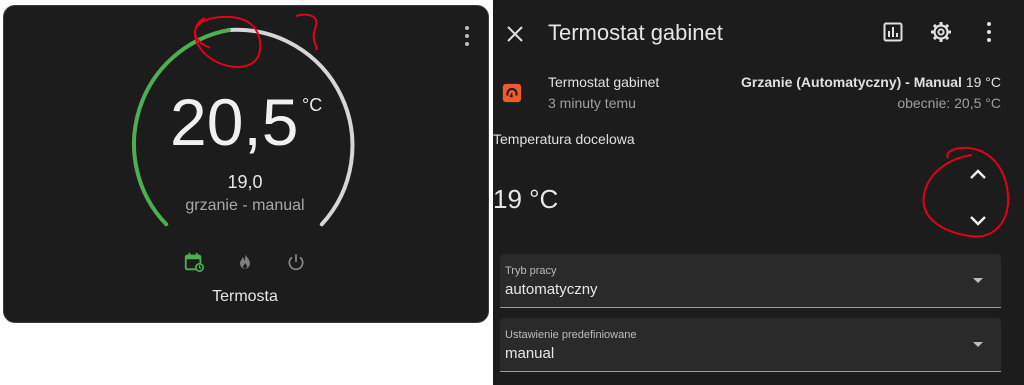 The width and height of the screenshot is (1024, 385). What do you see at coordinates (245, 205) in the screenshot?
I see `hvac-action-text: grzanie - manual` at bounding box center [245, 205].